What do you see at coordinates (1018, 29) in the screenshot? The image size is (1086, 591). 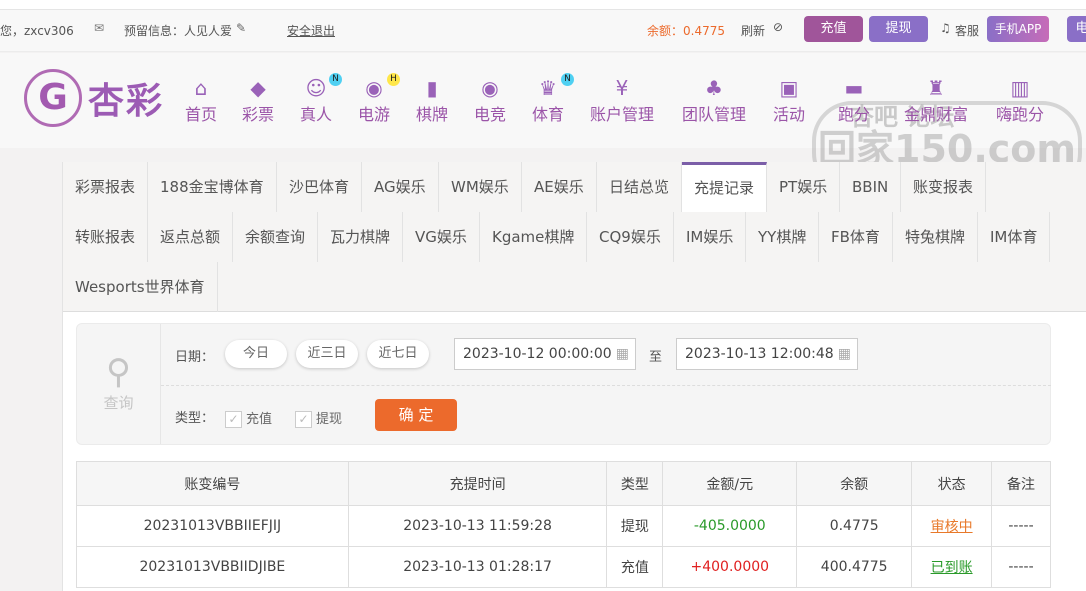 I see `app-button: 手机APP` at bounding box center [1018, 29].